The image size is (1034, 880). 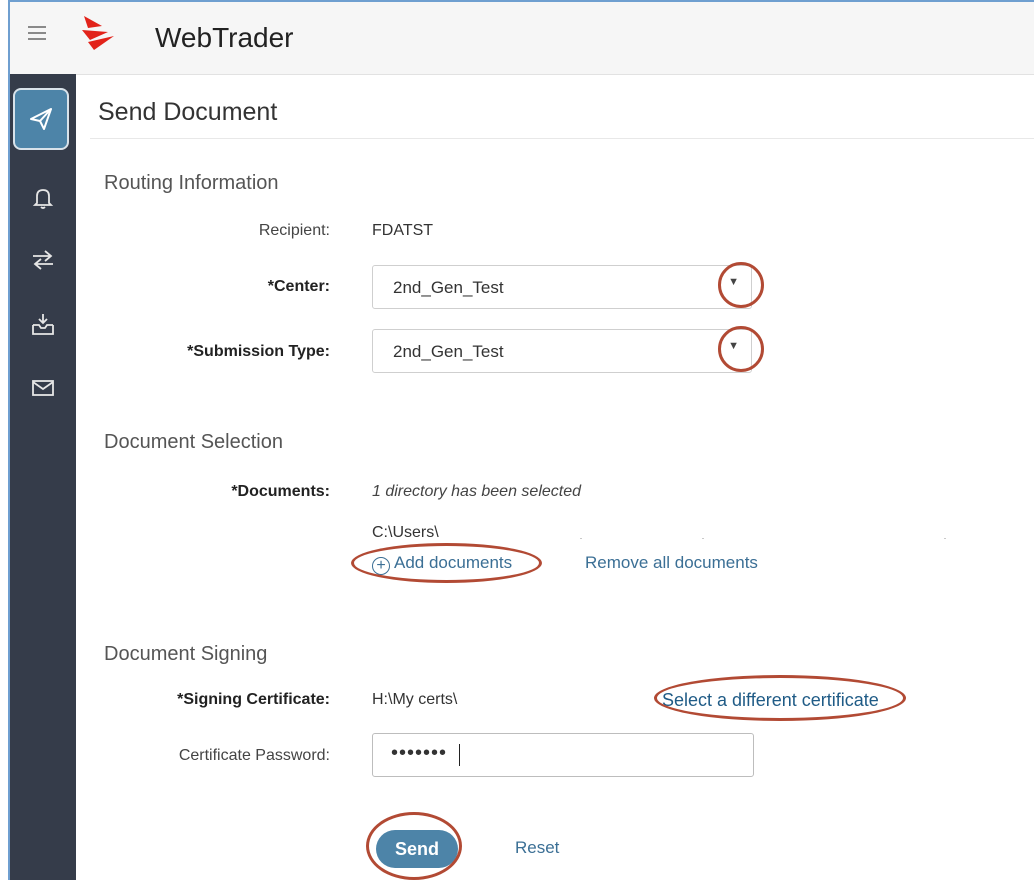 What do you see at coordinates (522, 38) in the screenshot?
I see `header-bar: WebTrader` at bounding box center [522, 38].